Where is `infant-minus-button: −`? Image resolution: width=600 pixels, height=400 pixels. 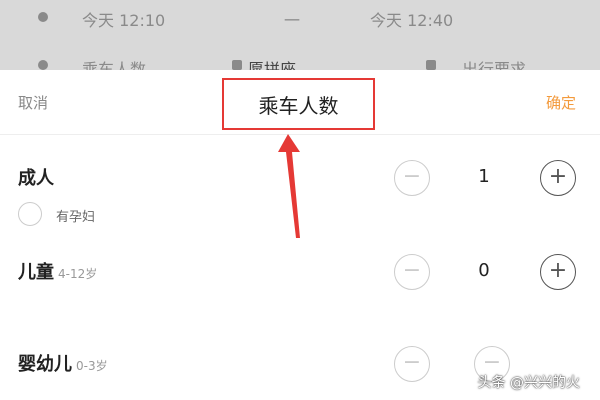
infant-minus-button: − is located at coordinates (412, 364).